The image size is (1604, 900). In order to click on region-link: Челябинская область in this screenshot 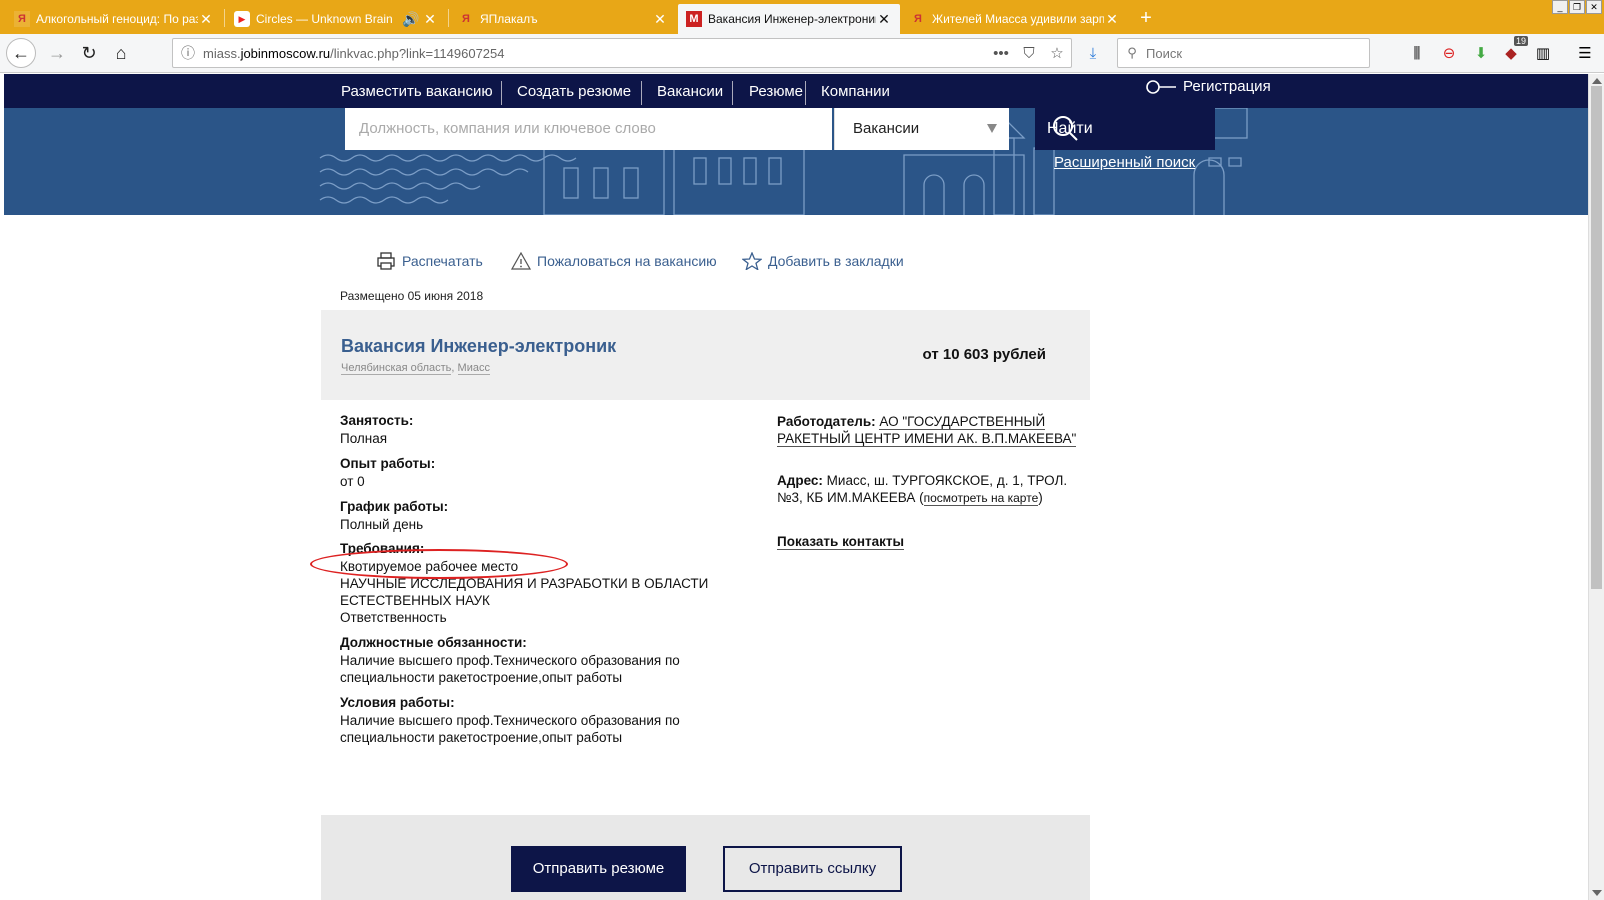, I will do `click(396, 368)`.